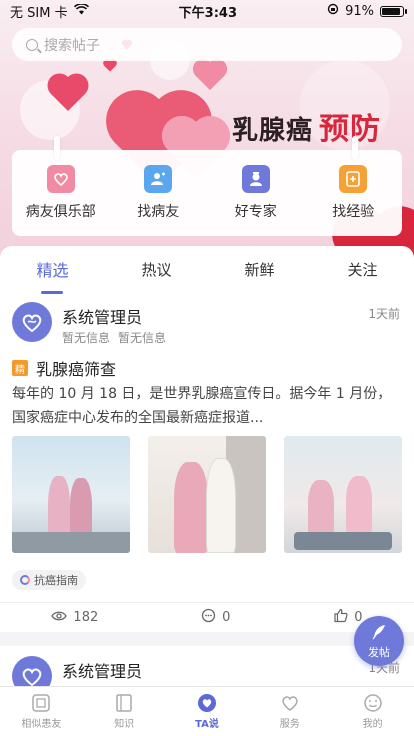  I want to click on search-placeholder: 搜索帖子, so click(72, 45).